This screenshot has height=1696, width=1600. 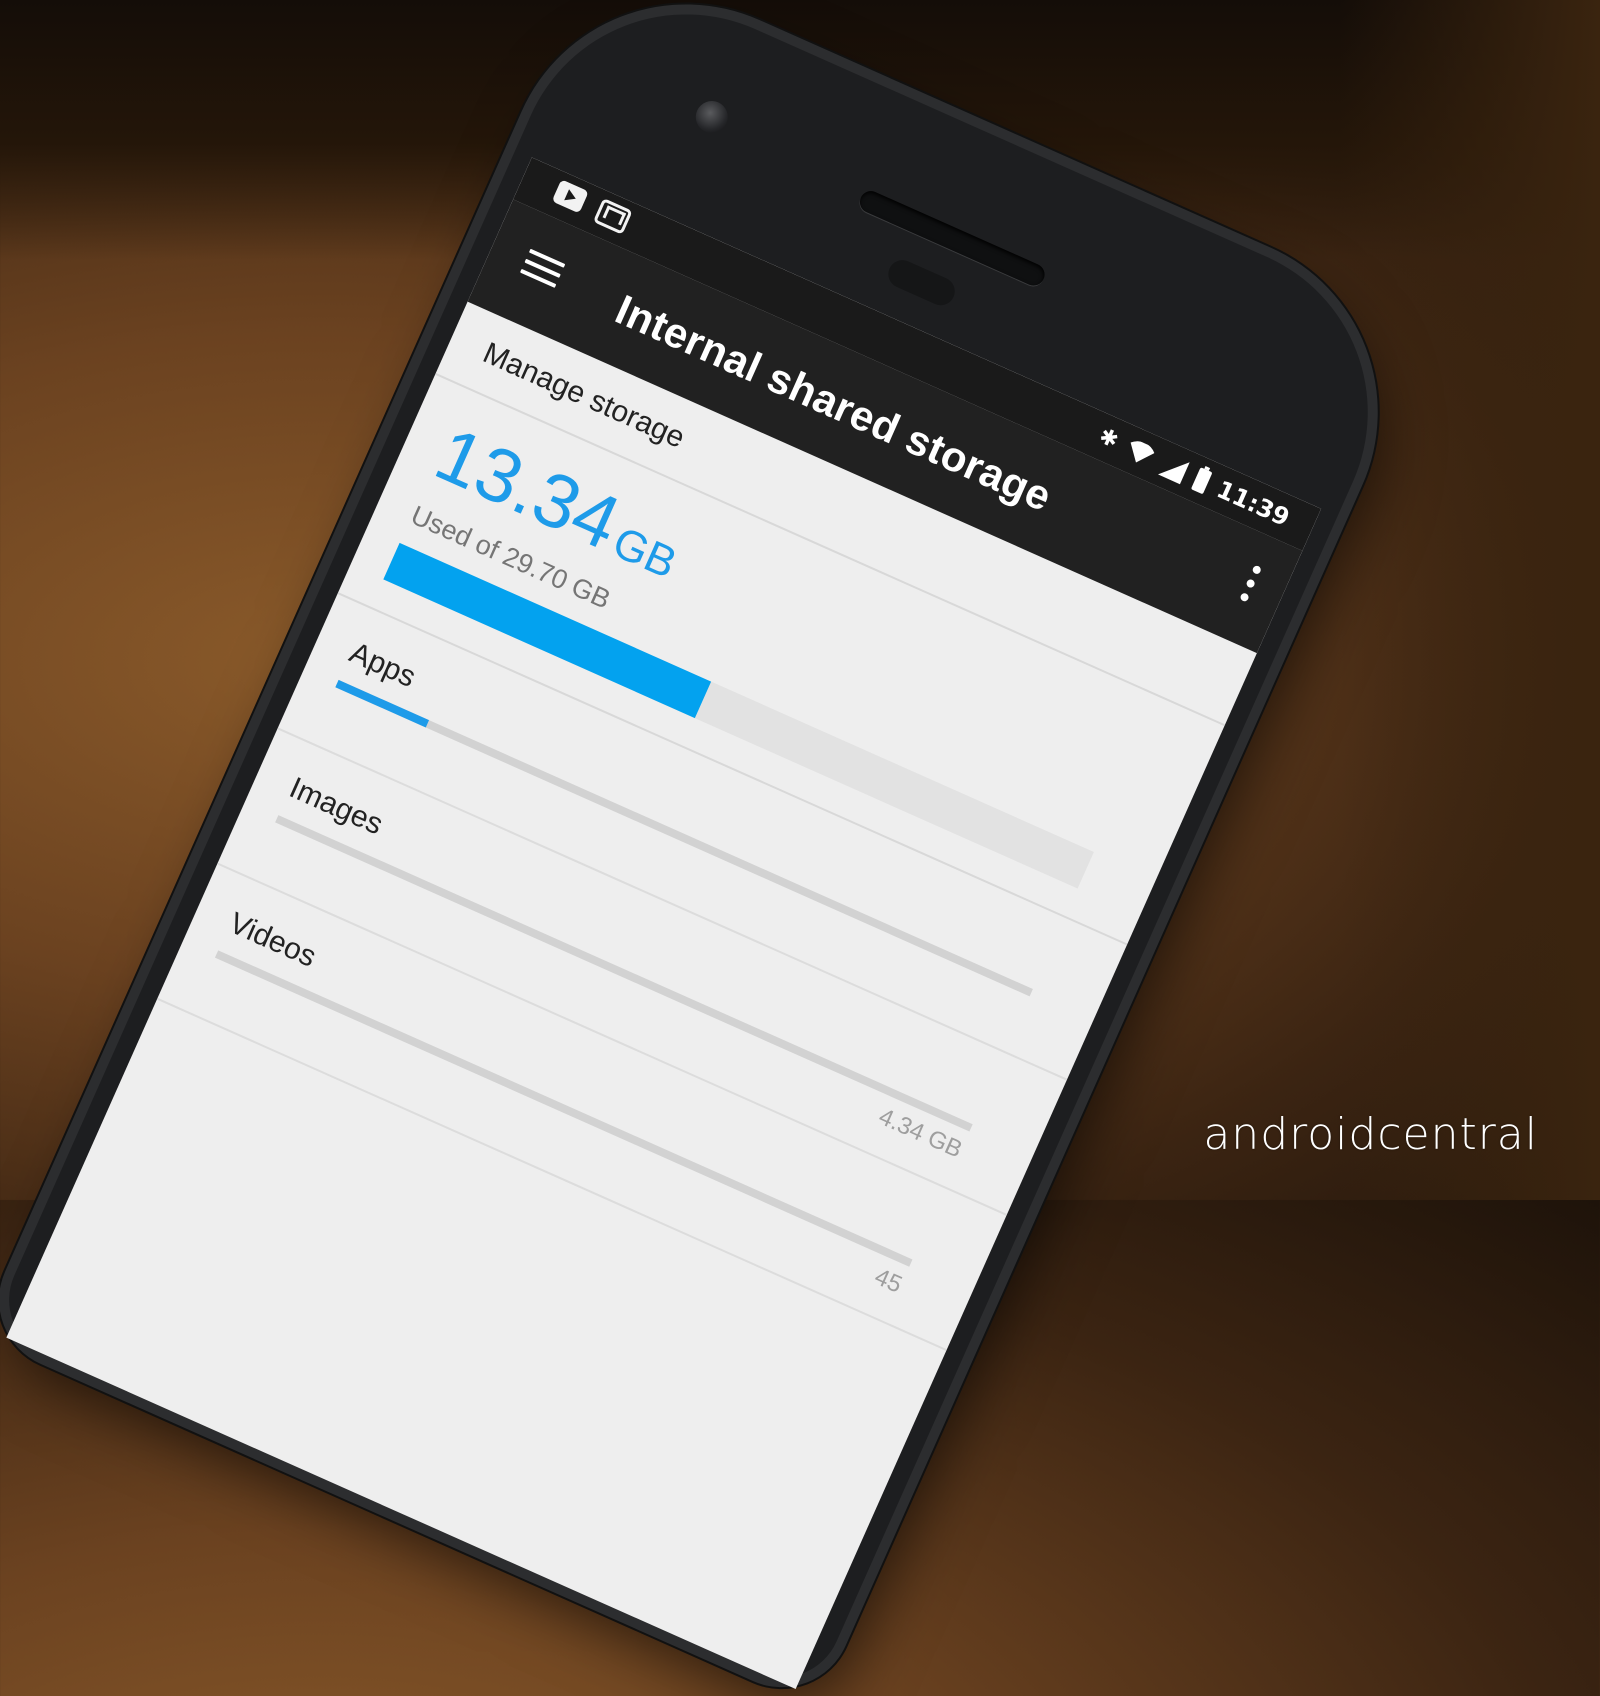 I want to click on earpiece-speaker, so click(x=952, y=238).